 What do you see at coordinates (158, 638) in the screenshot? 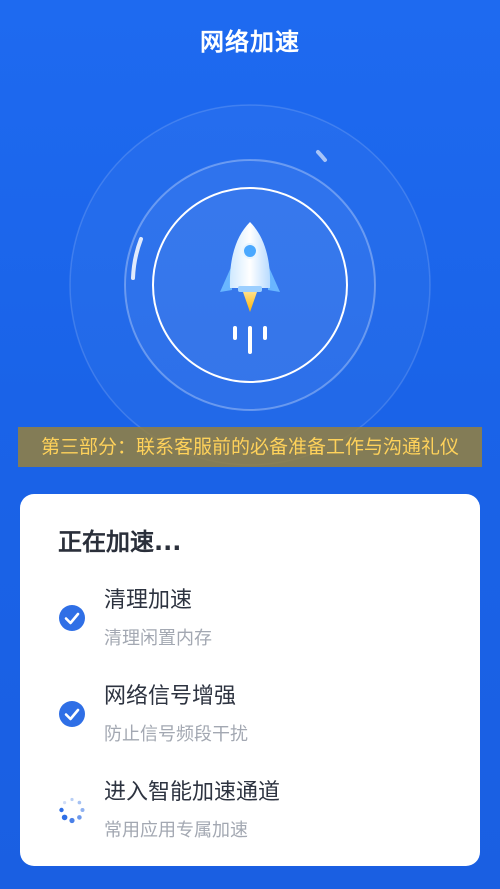
I see `step-description: 清理闲置内存` at bounding box center [158, 638].